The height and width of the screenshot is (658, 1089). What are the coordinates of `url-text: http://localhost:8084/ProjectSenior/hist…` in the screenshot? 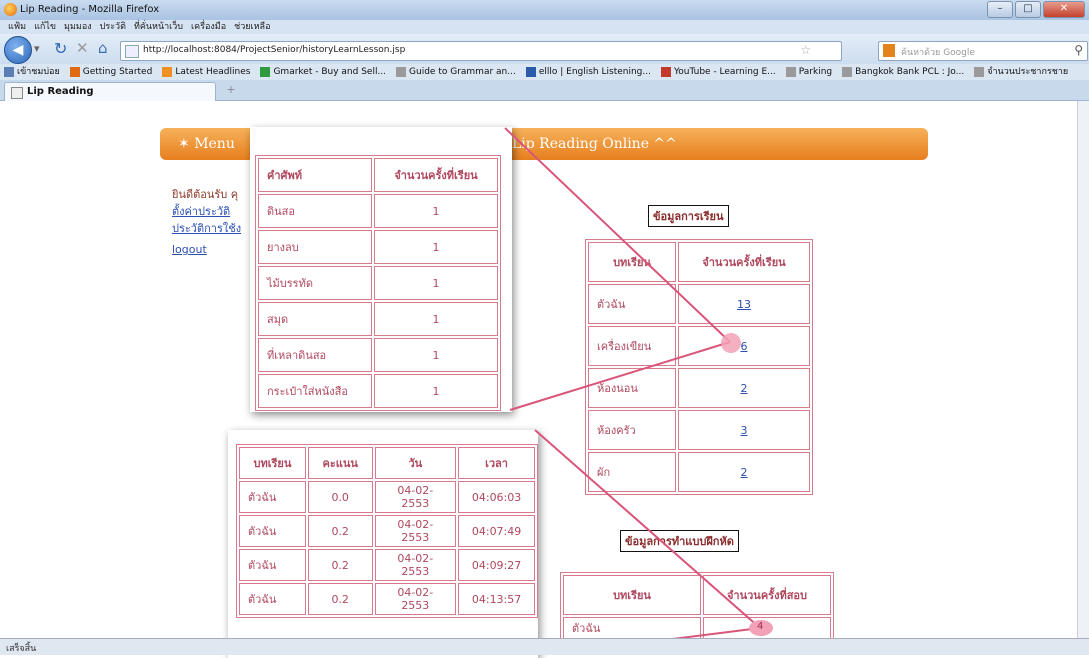 It's located at (274, 50).